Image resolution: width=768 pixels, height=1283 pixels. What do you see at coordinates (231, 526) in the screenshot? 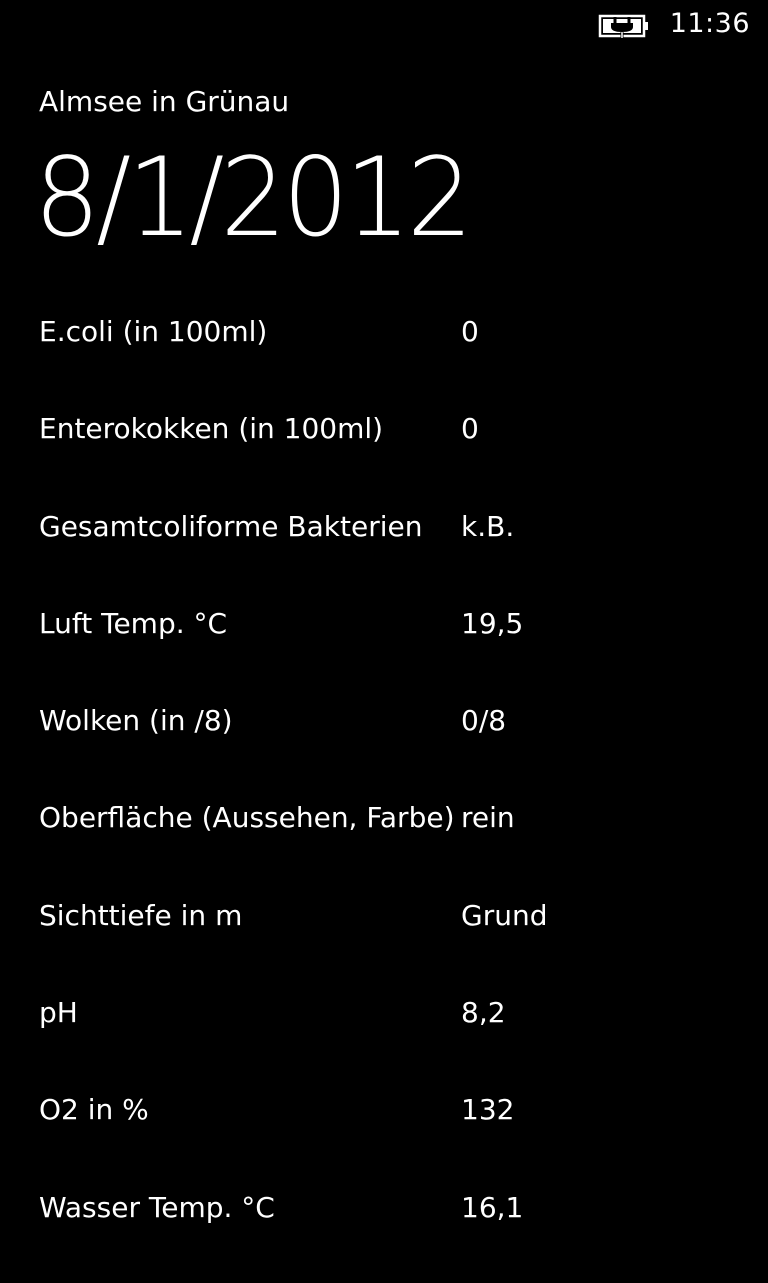
I see `measurement-label: Gesamtcoliforme Bakterien` at bounding box center [231, 526].